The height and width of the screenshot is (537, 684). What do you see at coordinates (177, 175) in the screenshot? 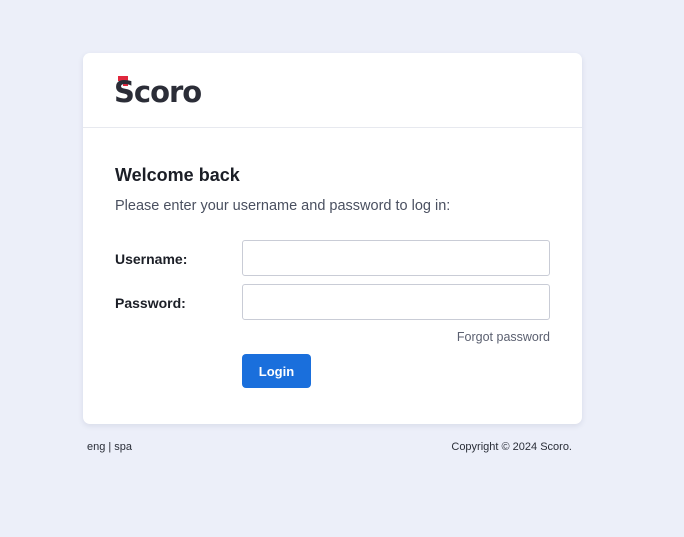
I see `page-title: Welcome back` at bounding box center [177, 175].